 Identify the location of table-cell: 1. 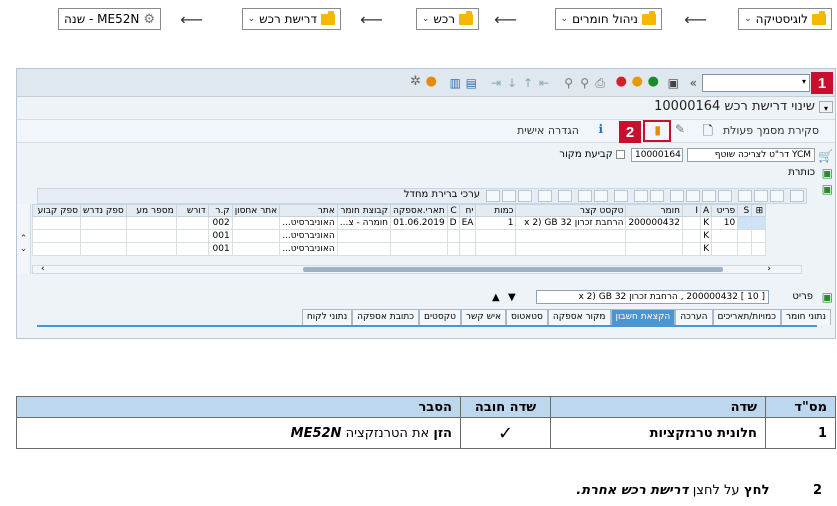
(496, 223).